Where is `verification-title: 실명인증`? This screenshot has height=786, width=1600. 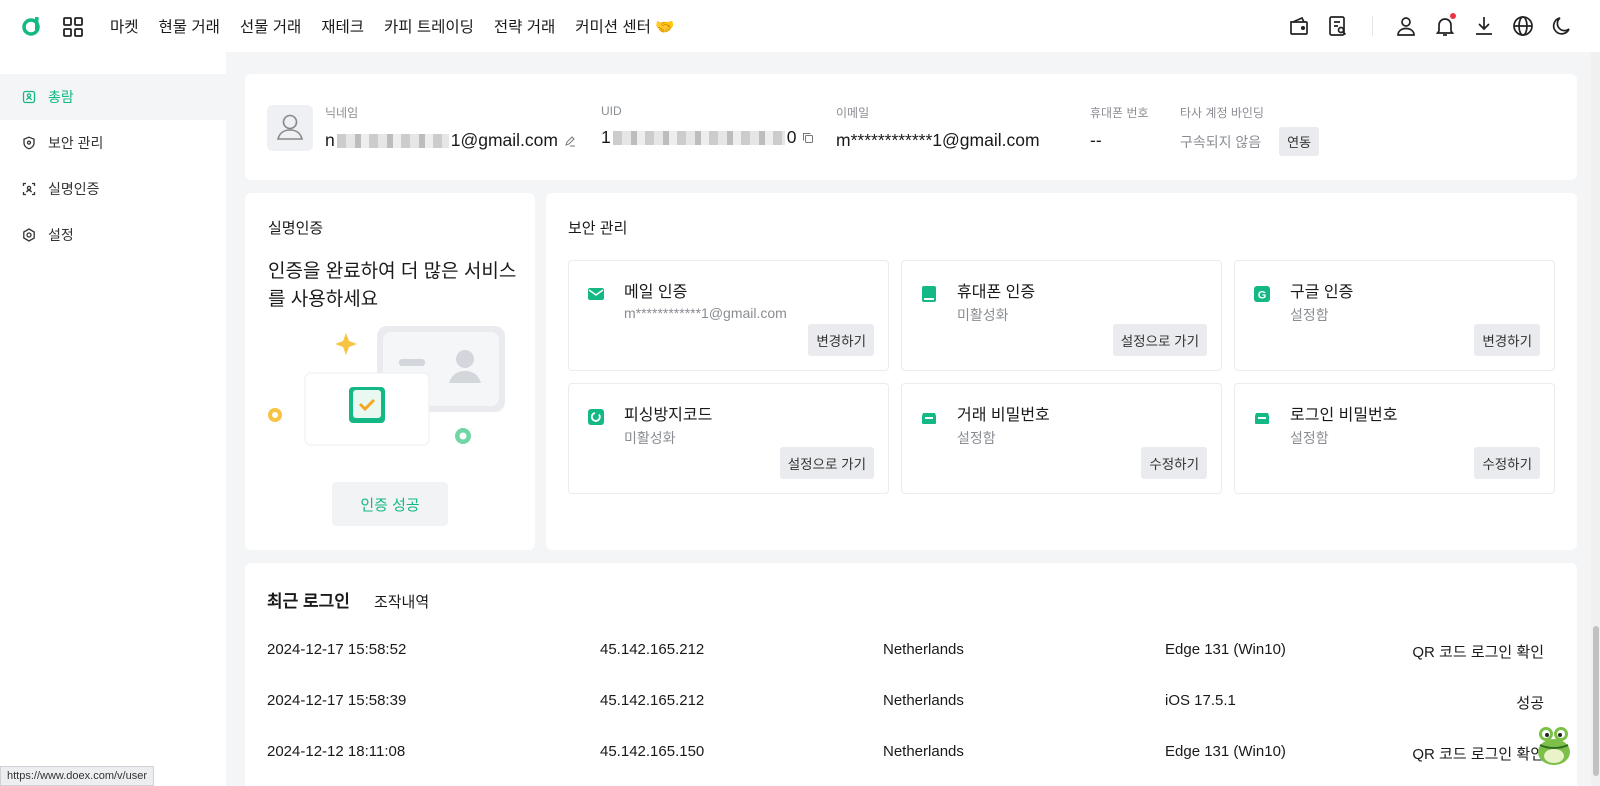
verification-title: 실명인증 is located at coordinates (296, 228).